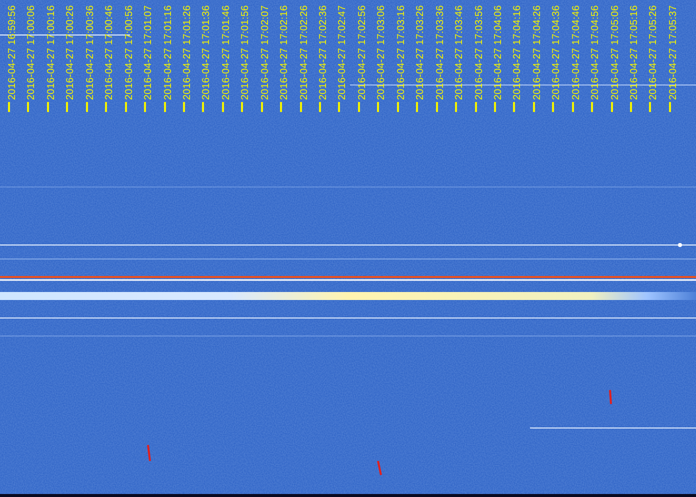 The image size is (696, 497). What do you see at coordinates (654, 52) in the screenshot?
I see `timestamp-label: 2016-04-27 17:05:26` at bounding box center [654, 52].